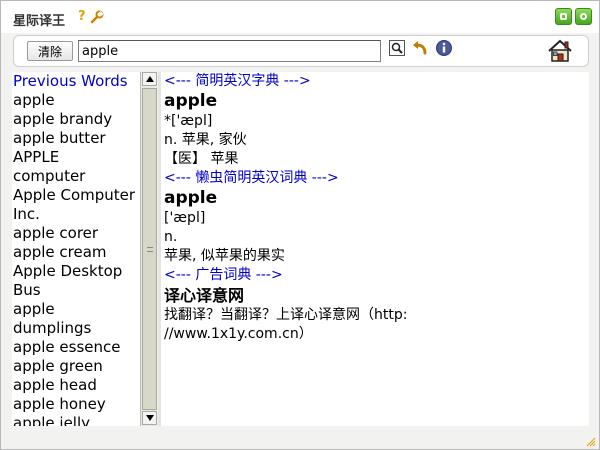 The width and height of the screenshot is (600, 450). I want to click on scroll-up-button, so click(149, 79).